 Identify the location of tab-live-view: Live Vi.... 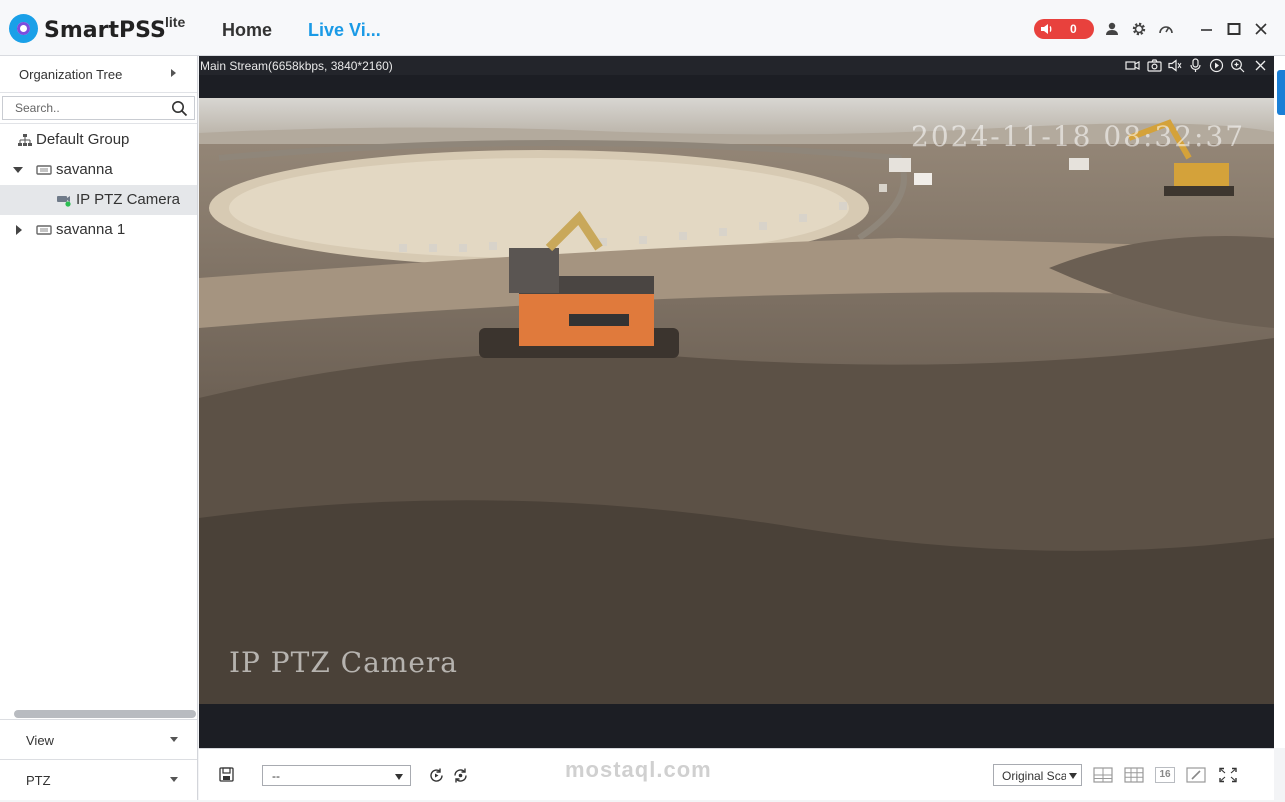
(344, 30).